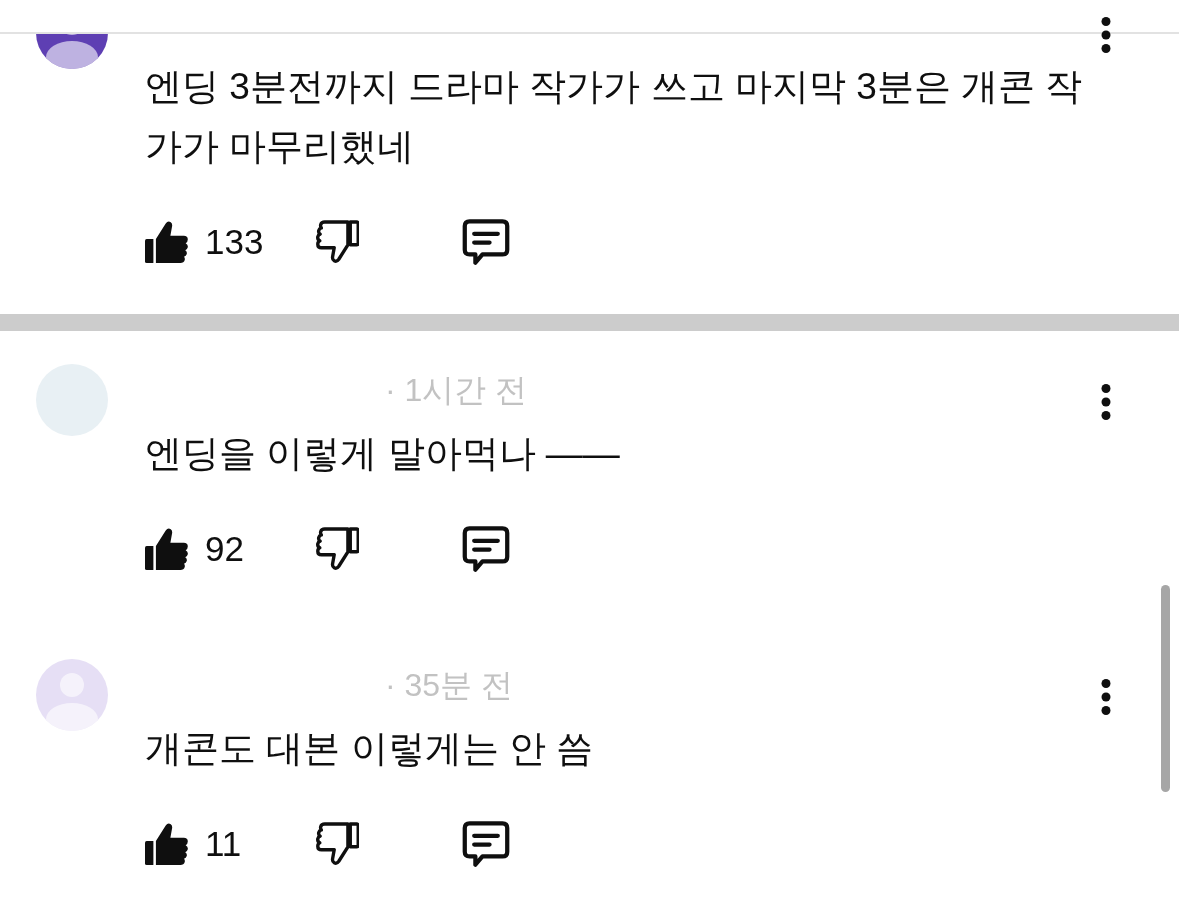 The width and height of the screenshot is (1179, 918). Describe the element at coordinates (449, 685) in the screenshot. I see `comment-time: · 35분 전` at that location.